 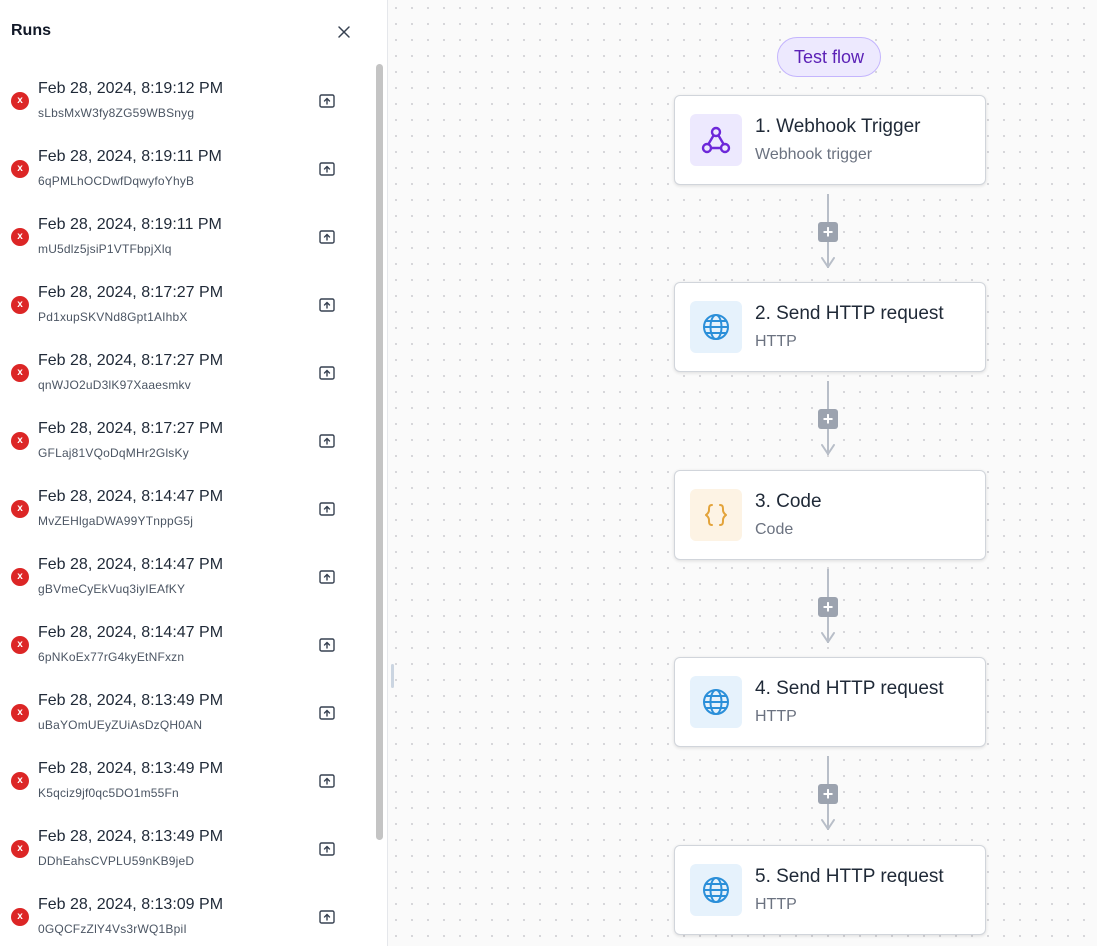 What do you see at coordinates (111, 657) in the screenshot?
I see `run-id: 6pNKoEx77rG4kyEtNFxzn` at bounding box center [111, 657].